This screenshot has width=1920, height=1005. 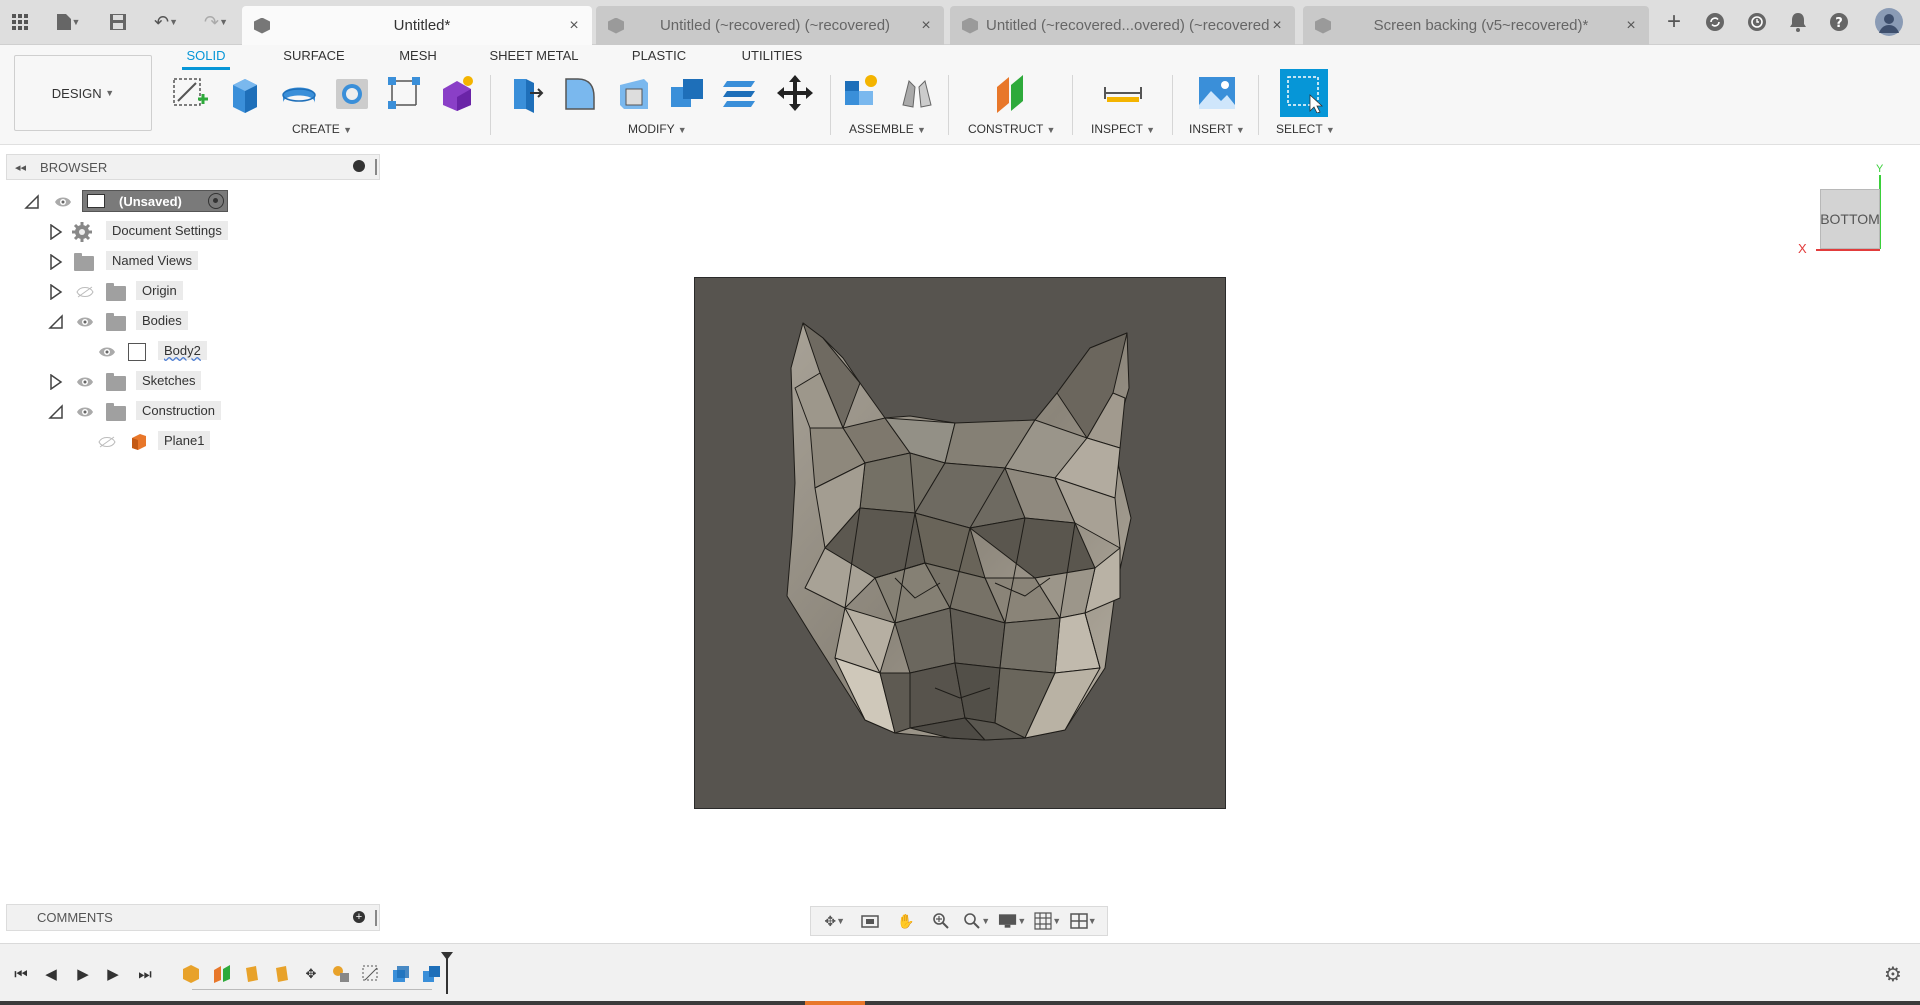 What do you see at coordinates (51, 974) in the screenshot?
I see `step-back-icon: ◀` at bounding box center [51, 974].